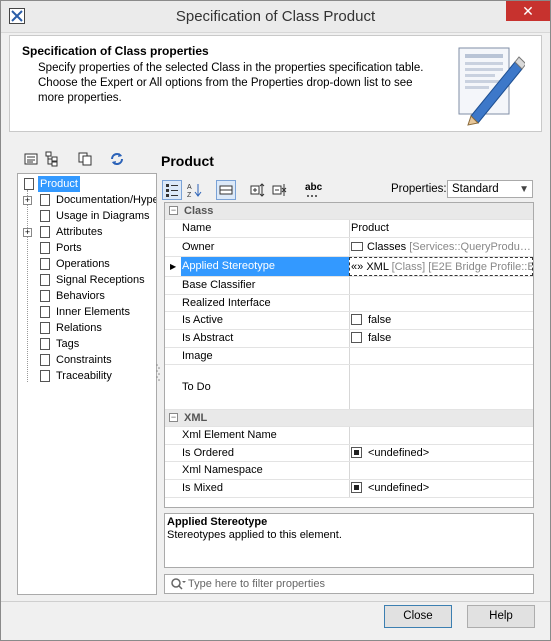 This screenshot has width=551, height=641. What do you see at coordinates (187, 161) in the screenshot?
I see `page-title: Product` at bounding box center [187, 161].